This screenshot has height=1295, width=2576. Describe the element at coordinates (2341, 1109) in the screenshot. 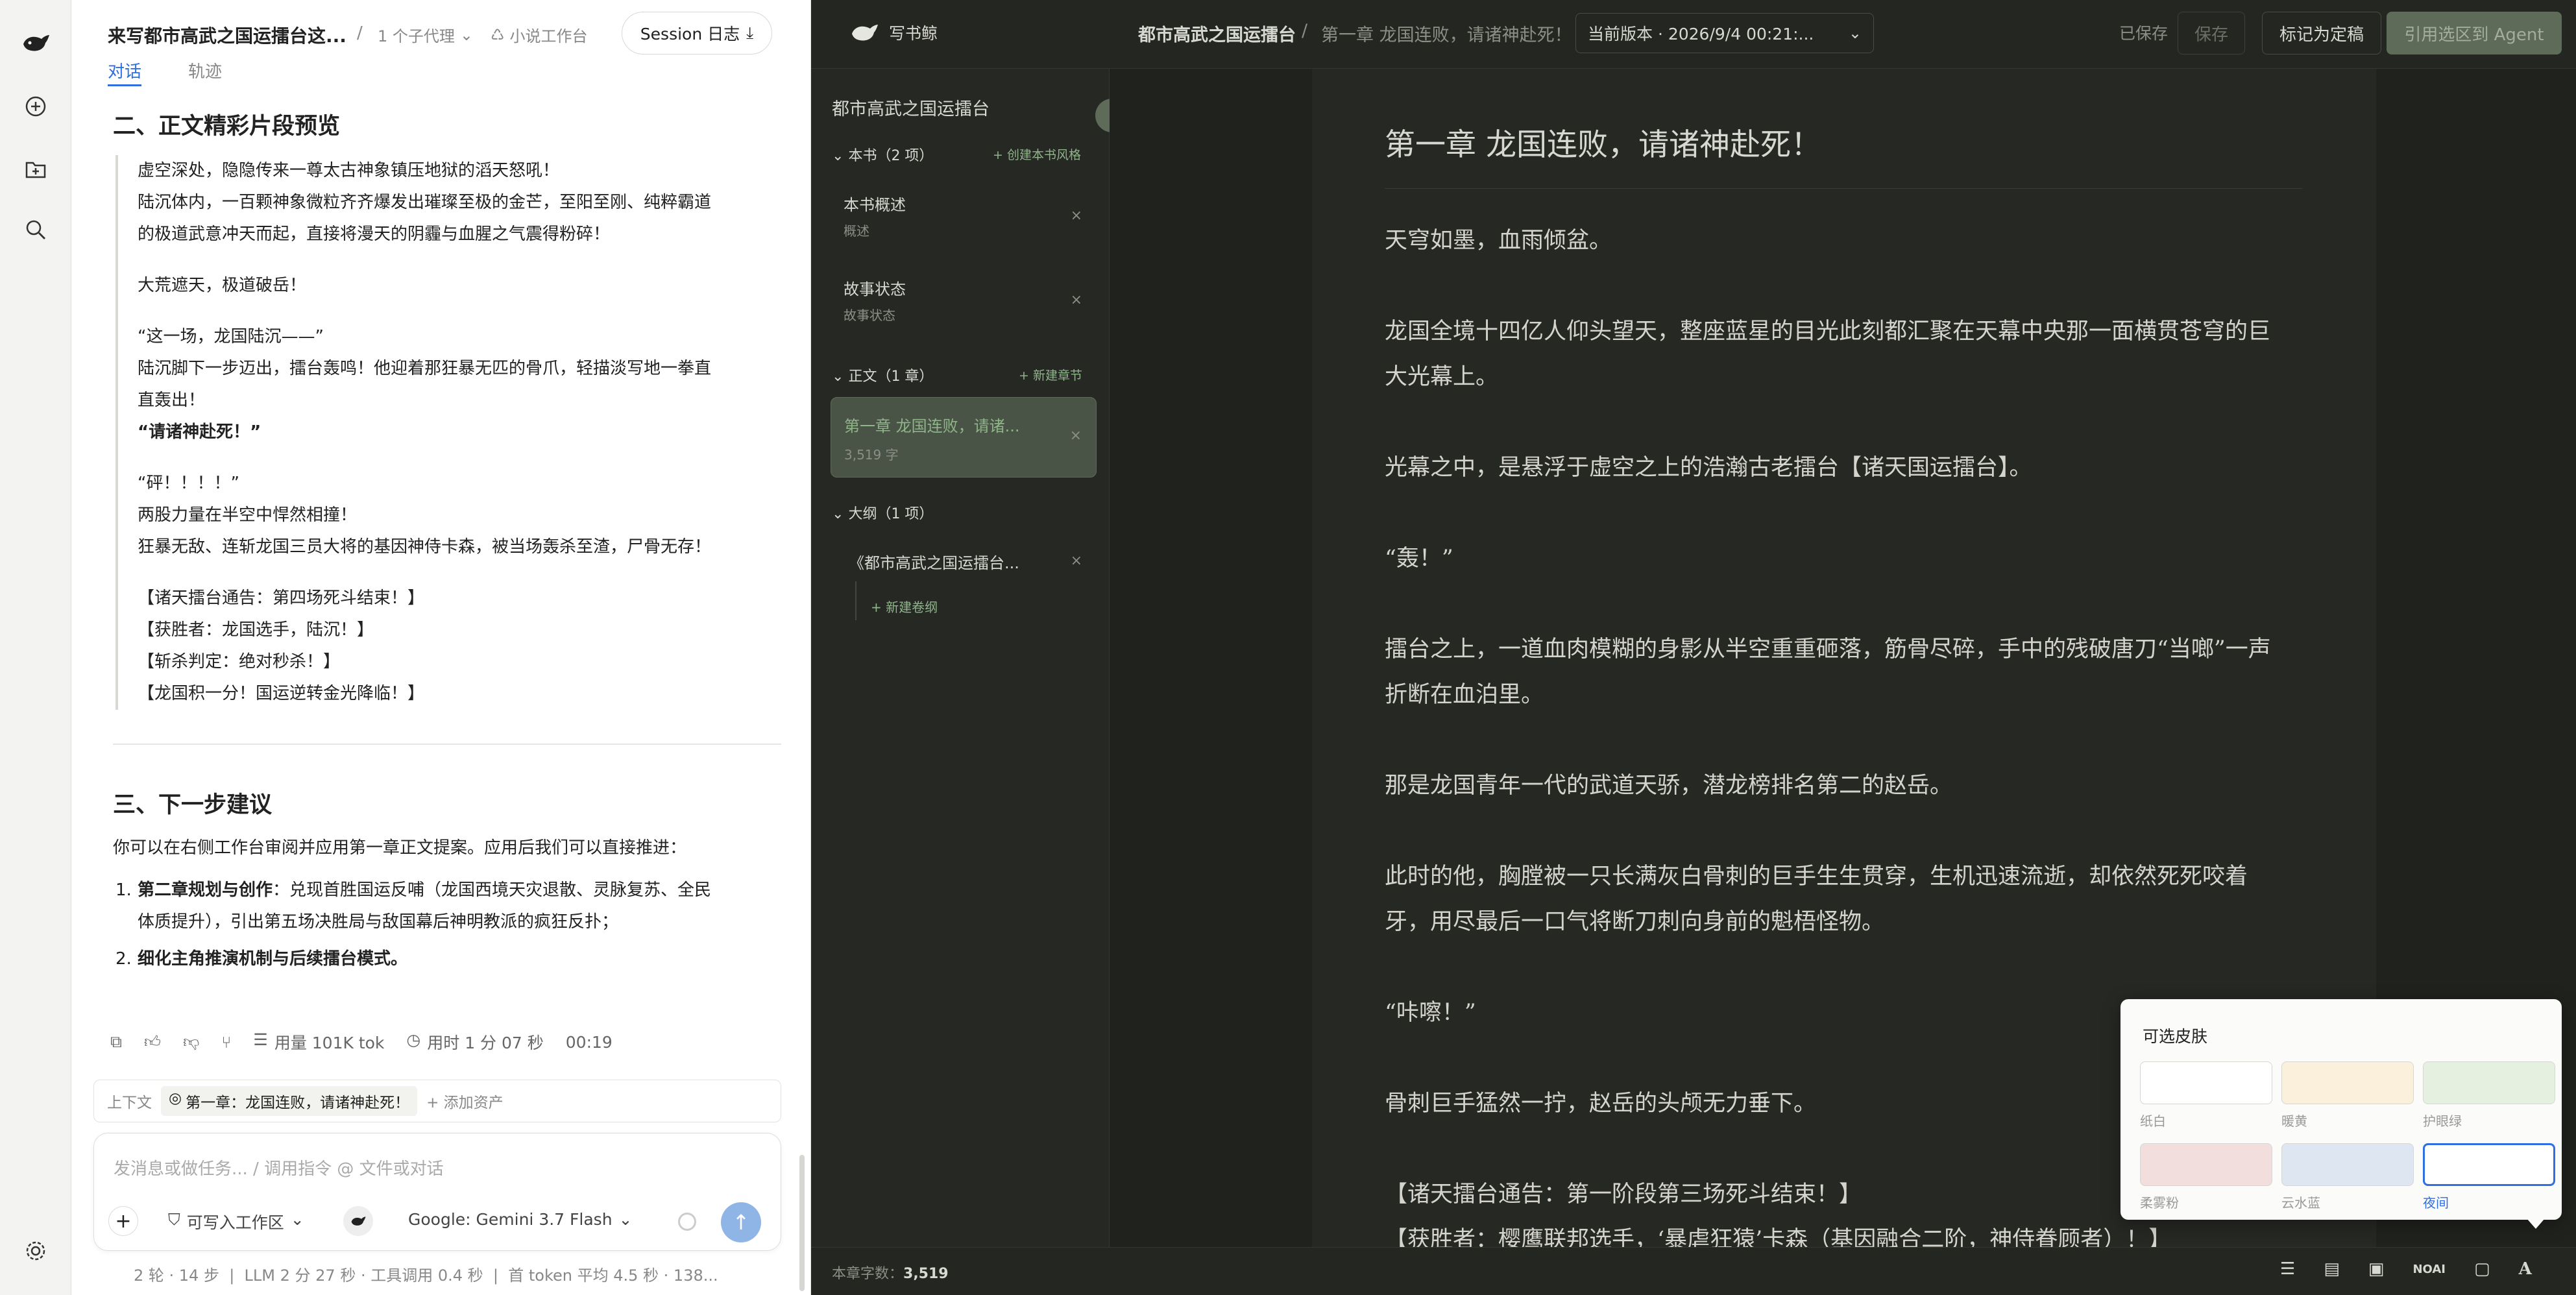

I see `skin-popup: 可选皮肤 纸白 暖黄 护眼绿 柔雾粉 云水蓝 夜间` at that location.